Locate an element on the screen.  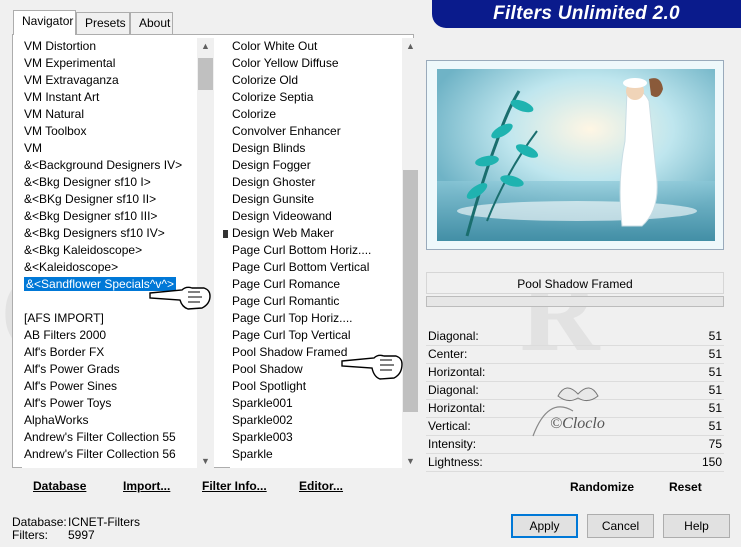
filter-row: Colorize Septia is located at coordinates (316, 97).